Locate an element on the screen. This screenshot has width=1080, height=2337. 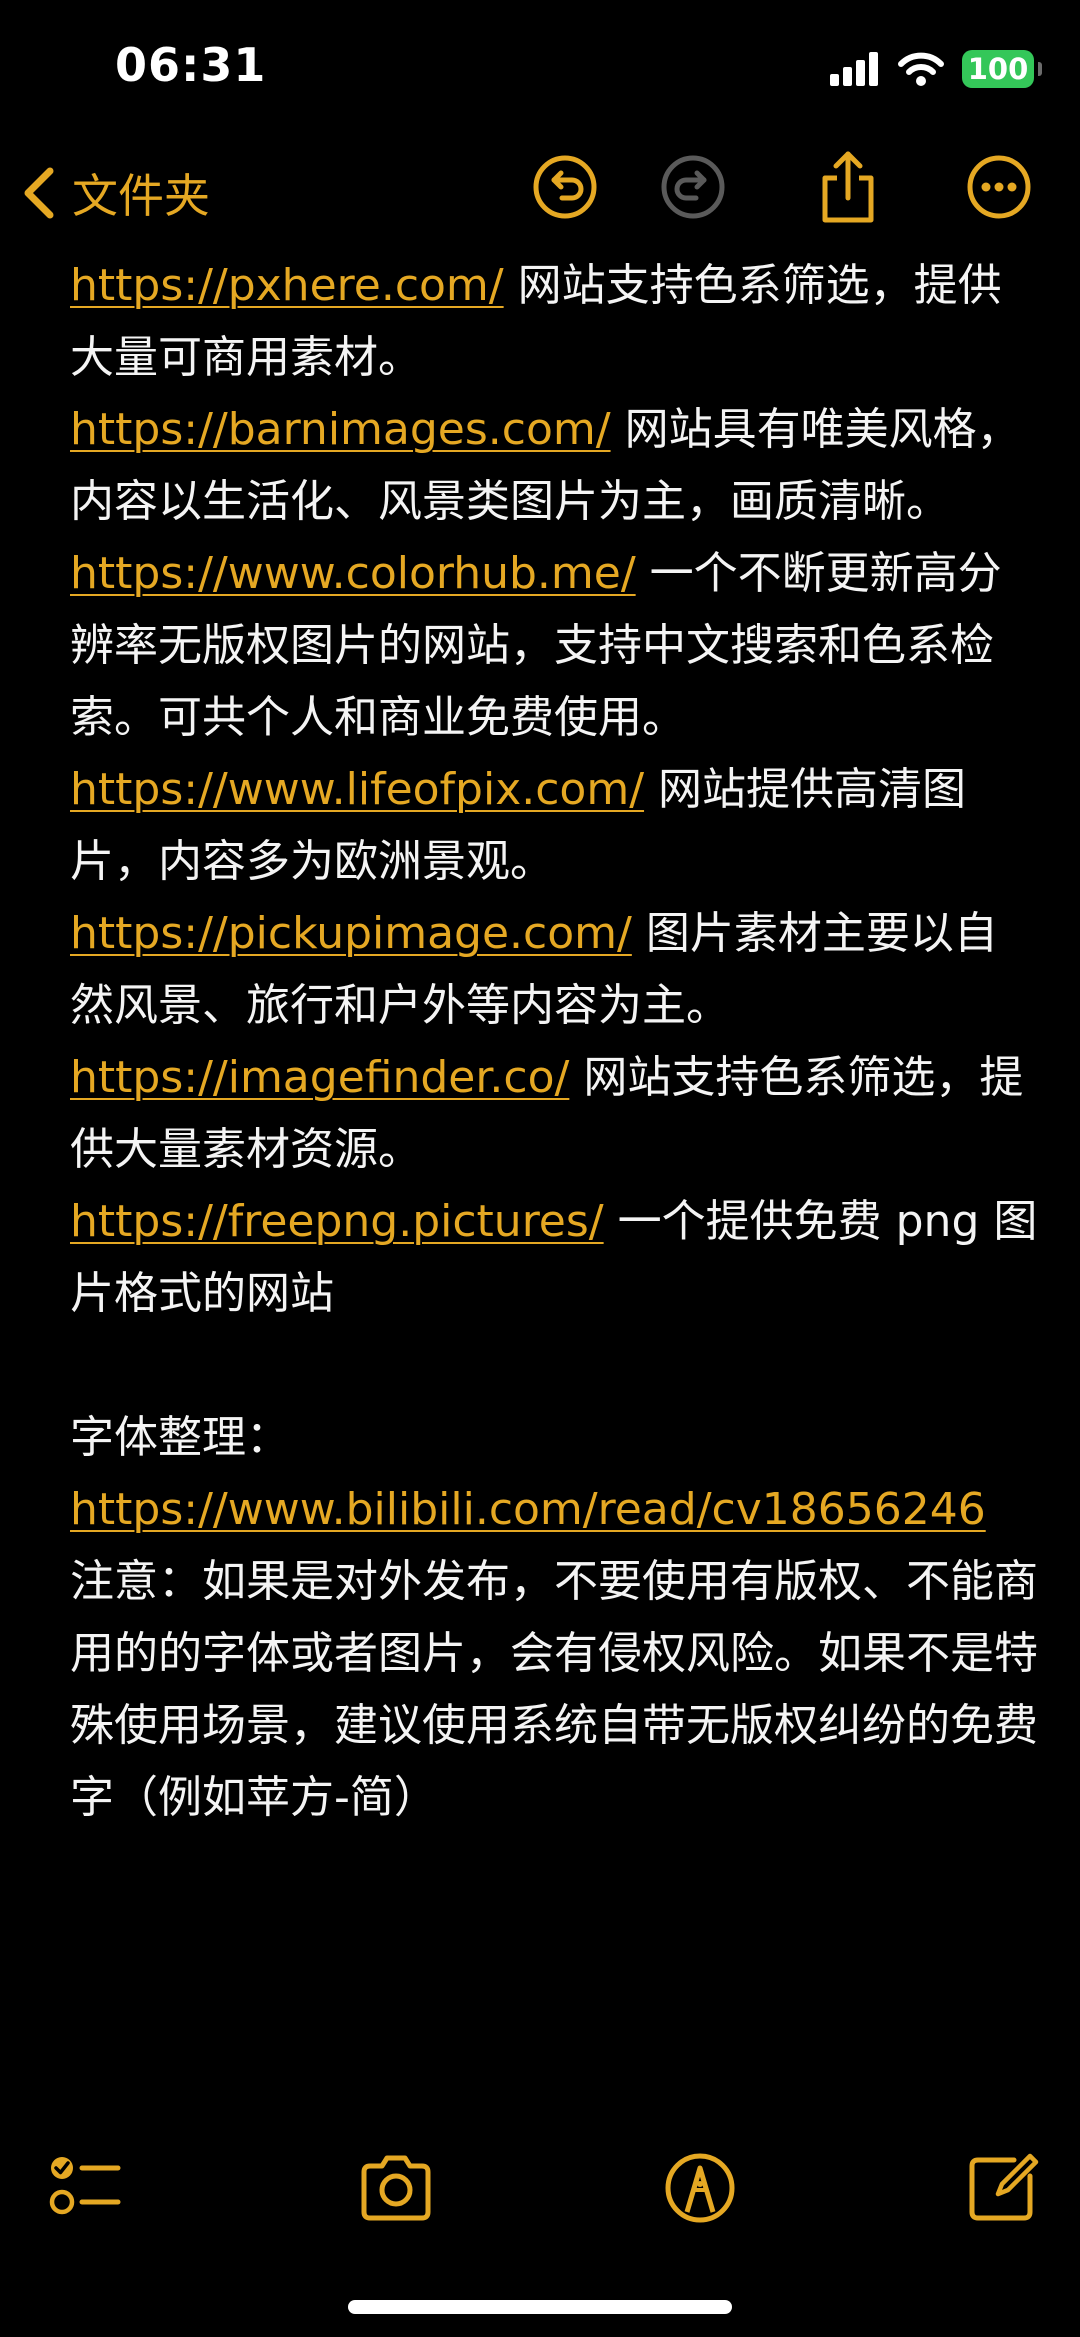
battery-level: 100 is located at coordinates (998, 69).